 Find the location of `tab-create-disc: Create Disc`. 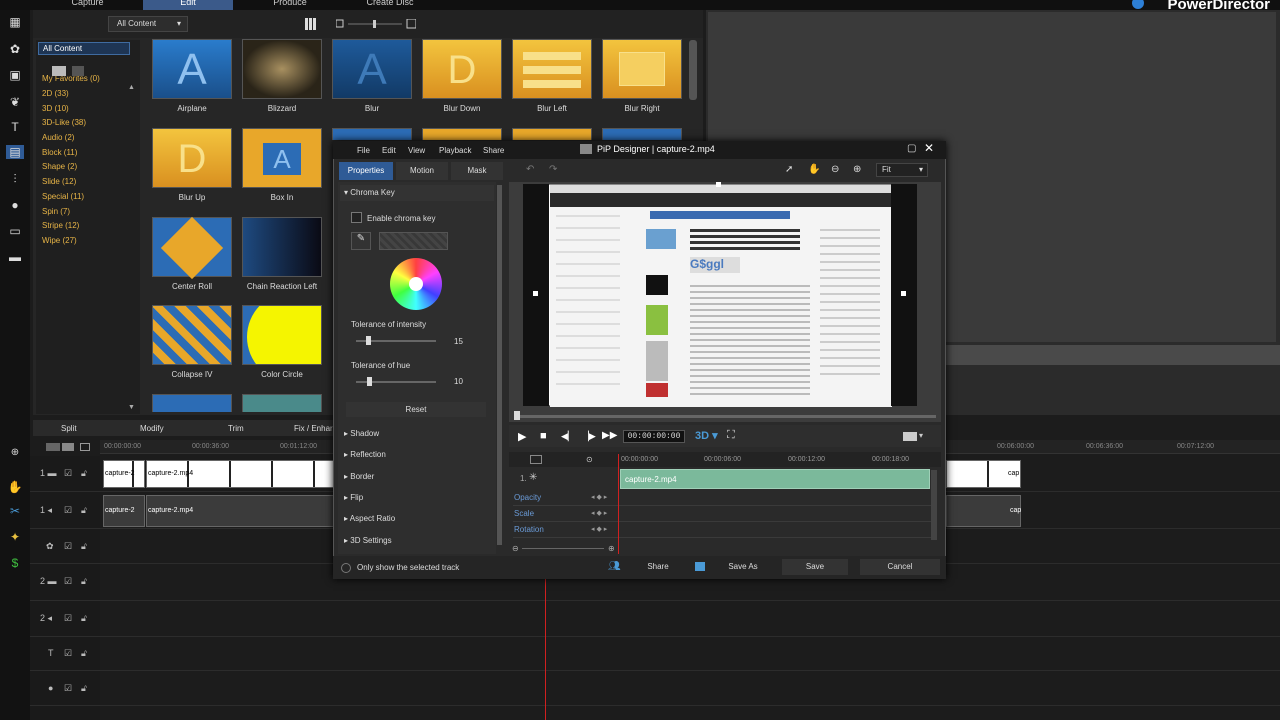

tab-create-disc: Create Disc is located at coordinates (390, 5).